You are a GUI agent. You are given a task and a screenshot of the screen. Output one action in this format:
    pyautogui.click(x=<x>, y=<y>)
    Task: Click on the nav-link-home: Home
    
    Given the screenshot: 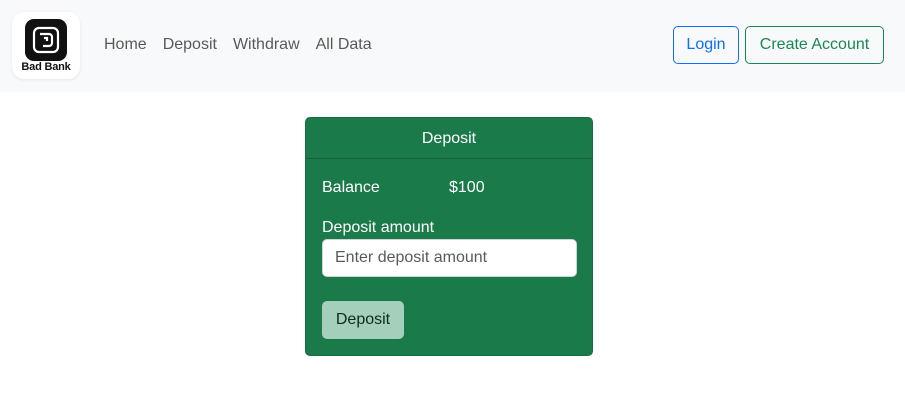 What is the action you would take?
    pyautogui.click(x=125, y=45)
    